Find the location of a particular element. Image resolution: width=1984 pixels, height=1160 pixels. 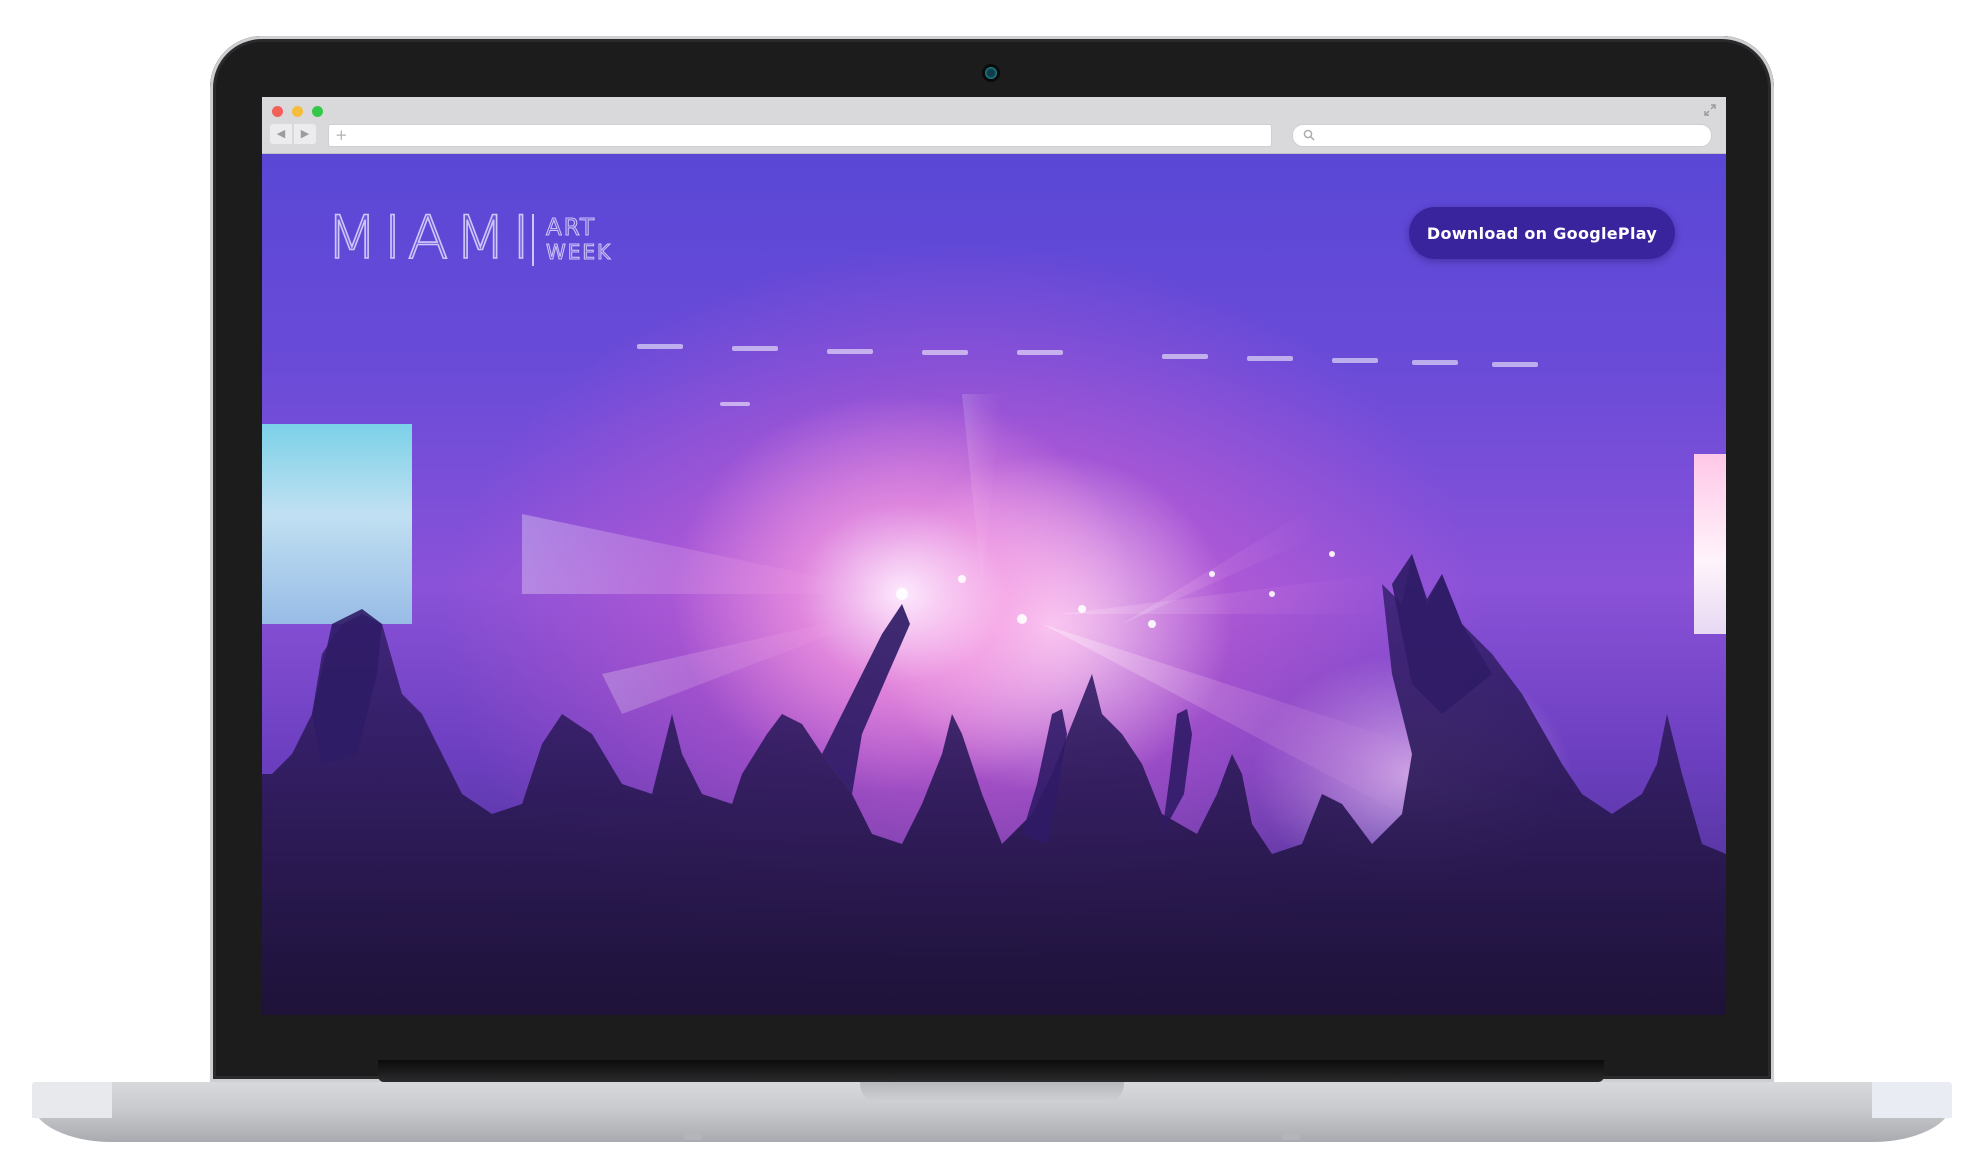

back-button: ◀ is located at coordinates (281, 134).